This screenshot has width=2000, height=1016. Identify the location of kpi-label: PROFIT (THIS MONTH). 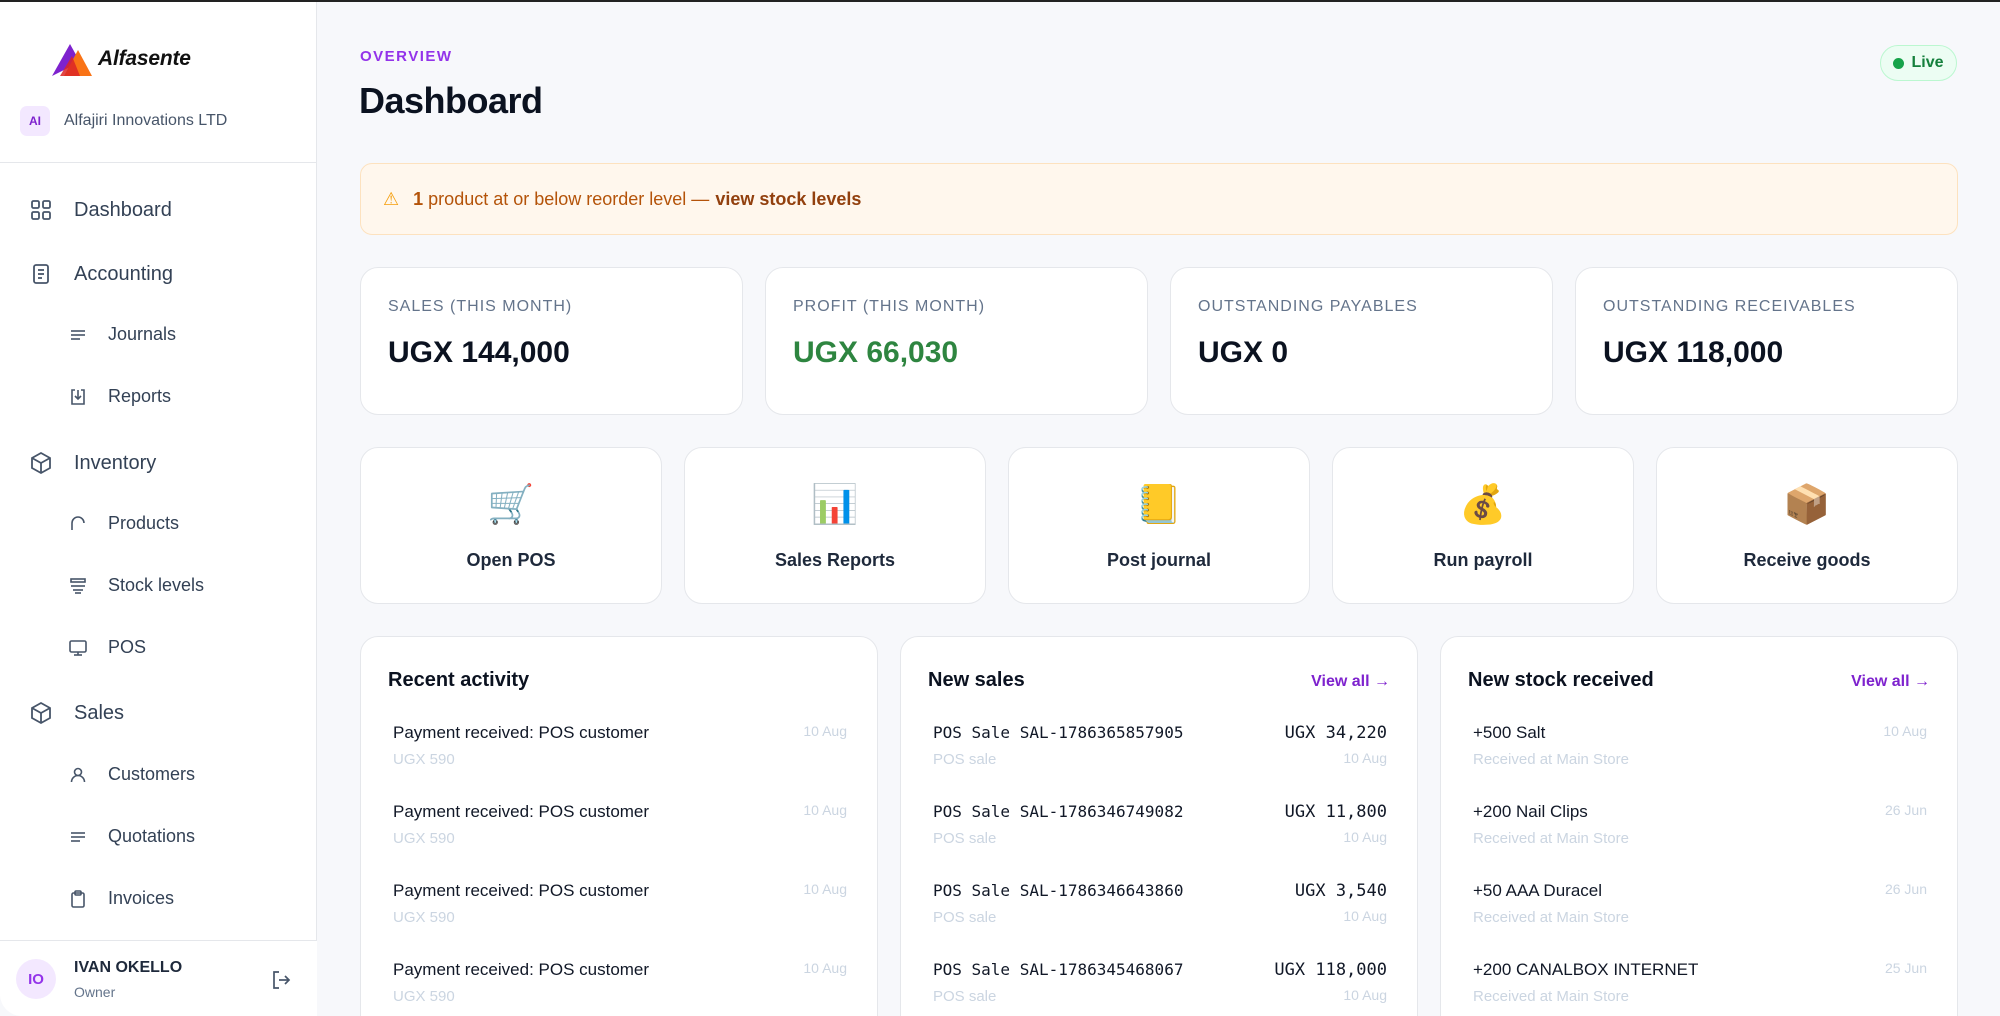
(889, 306).